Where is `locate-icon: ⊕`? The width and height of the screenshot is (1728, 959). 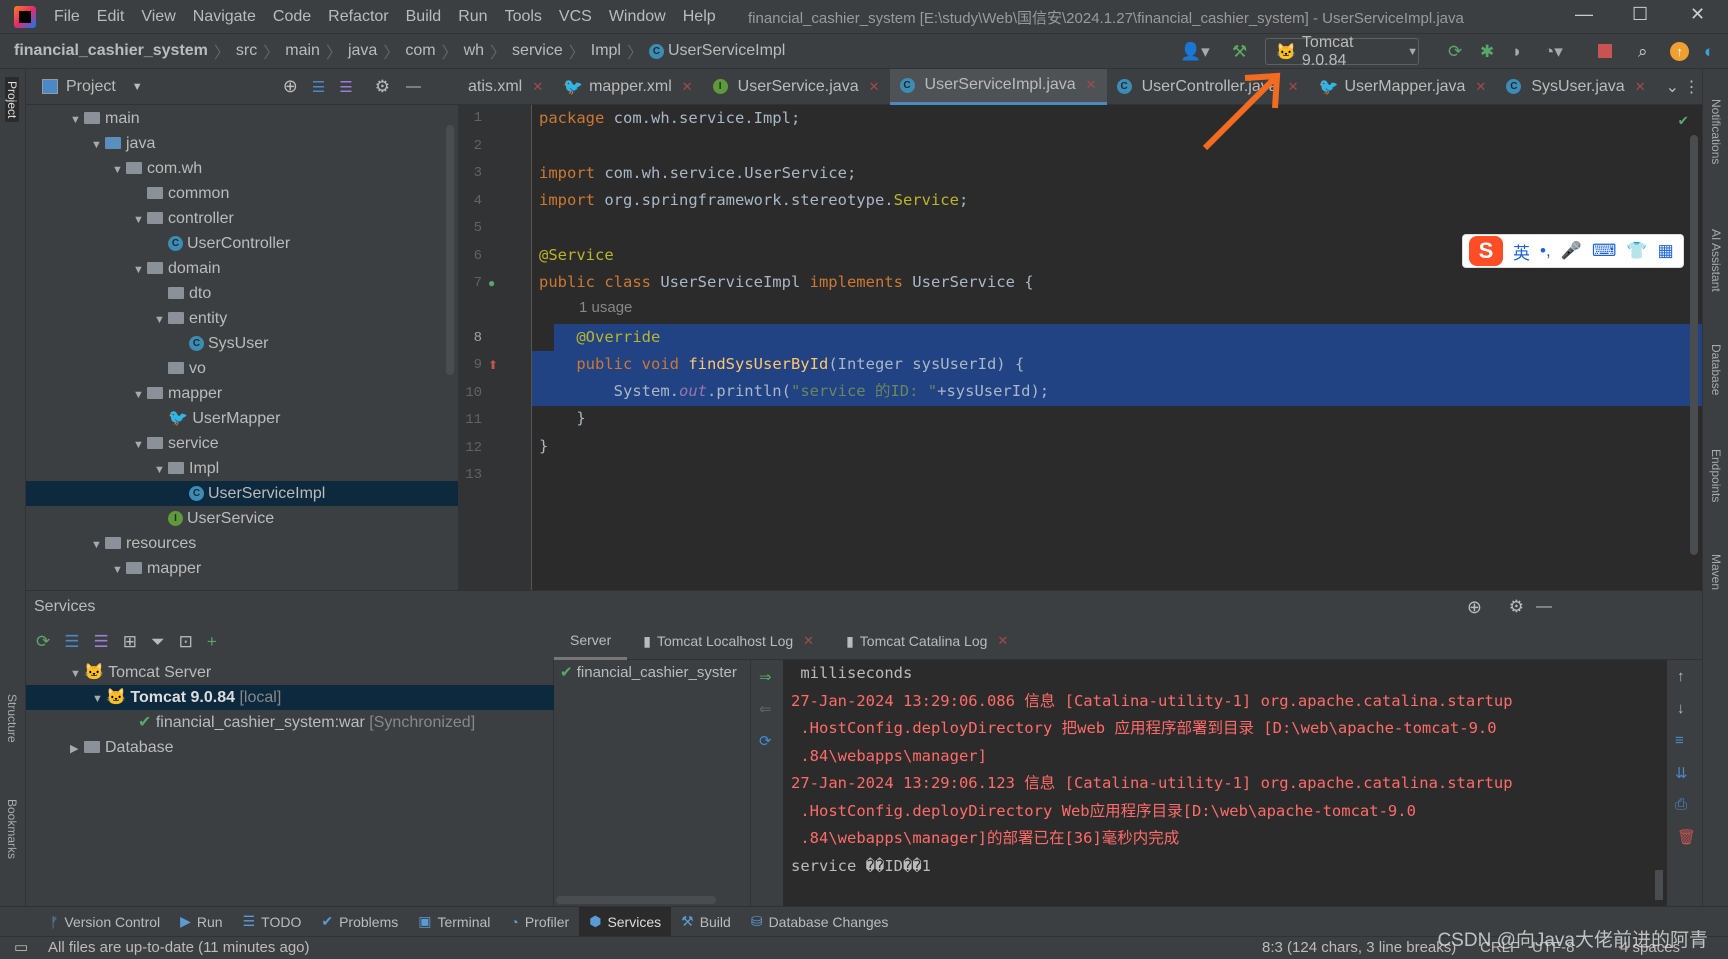 locate-icon: ⊕ is located at coordinates (290, 86).